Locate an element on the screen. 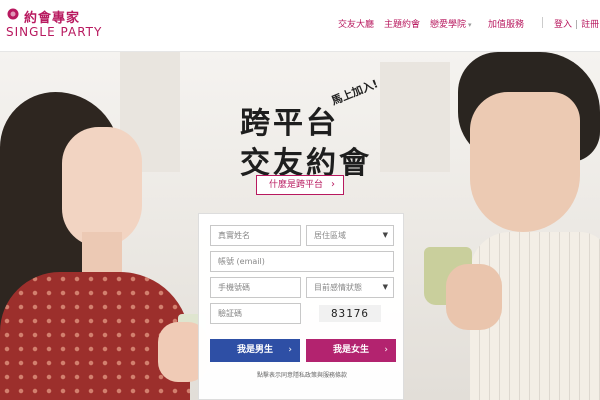 The image size is (600, 400). site-logo: 約會專家 SINGLE PARTY is located at coordinates (54, 27).